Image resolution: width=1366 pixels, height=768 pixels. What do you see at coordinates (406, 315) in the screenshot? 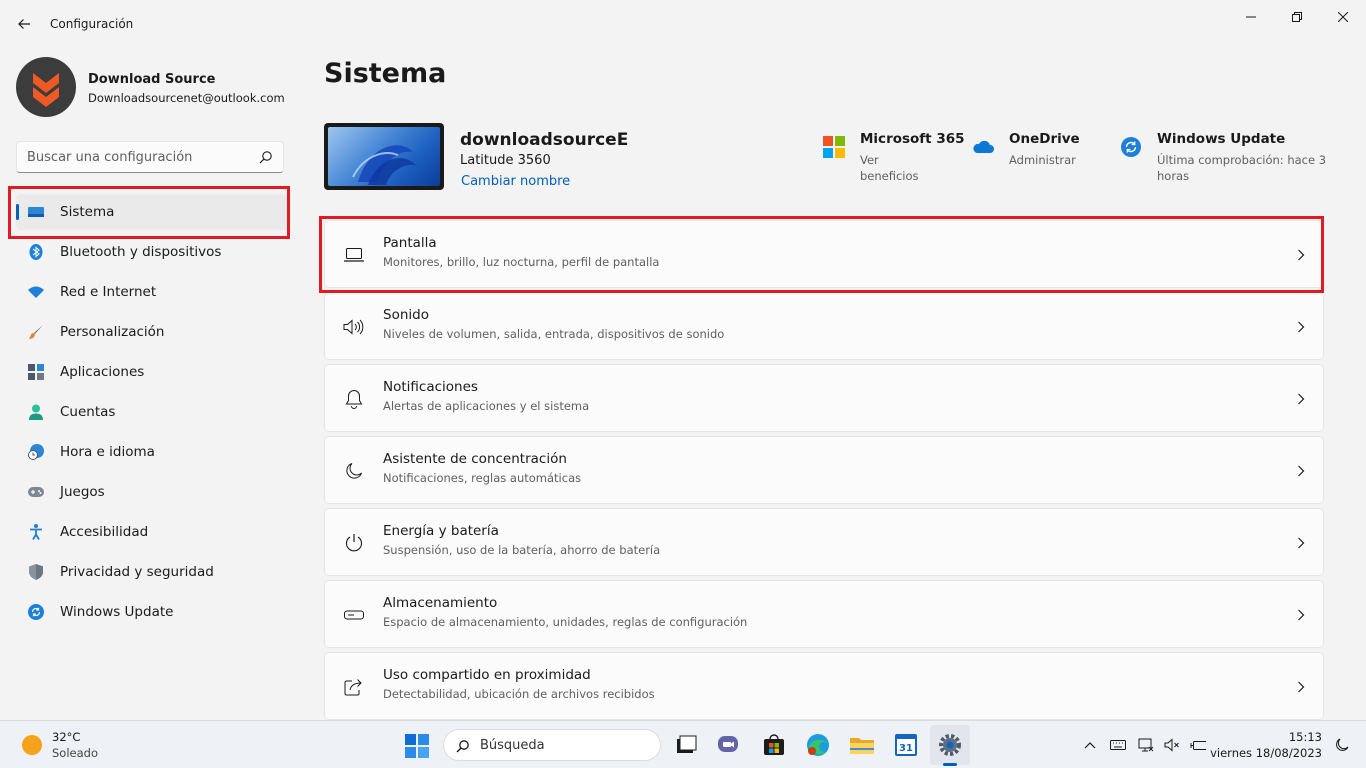
I see `card-title: Sonido` at bounding box center [406, 315].